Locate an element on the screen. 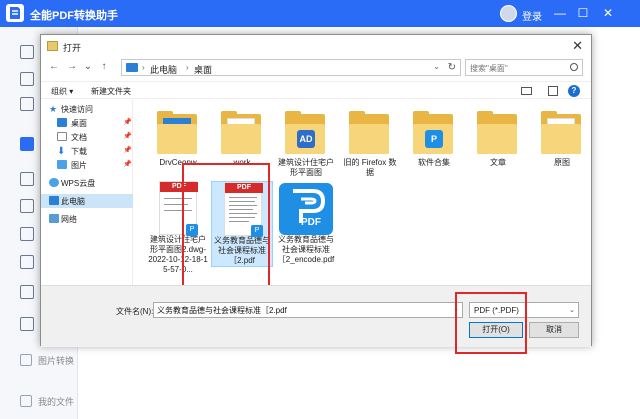  filename-label: 文件名(N): is located at coordinates (135, 311).